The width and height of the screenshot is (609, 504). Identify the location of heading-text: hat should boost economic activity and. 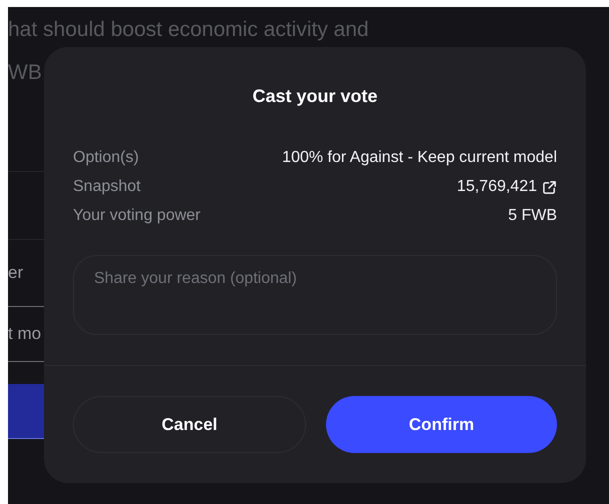
(189, 30).